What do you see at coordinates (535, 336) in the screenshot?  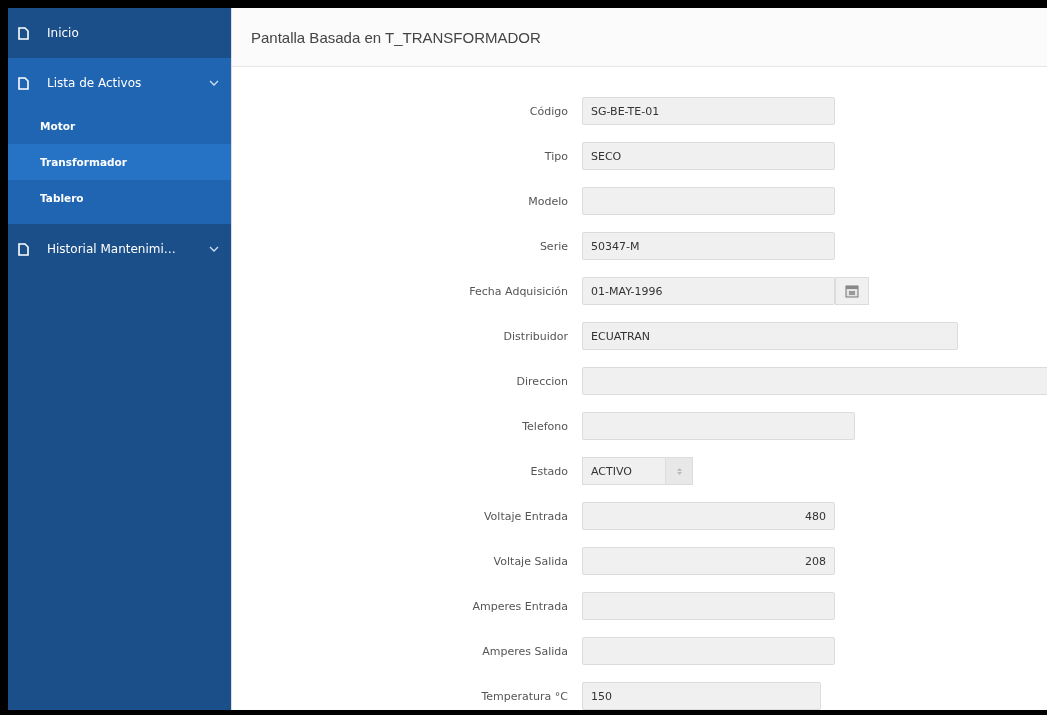 I see `field-label: Distribuidor` at bounding box center [535, 336].